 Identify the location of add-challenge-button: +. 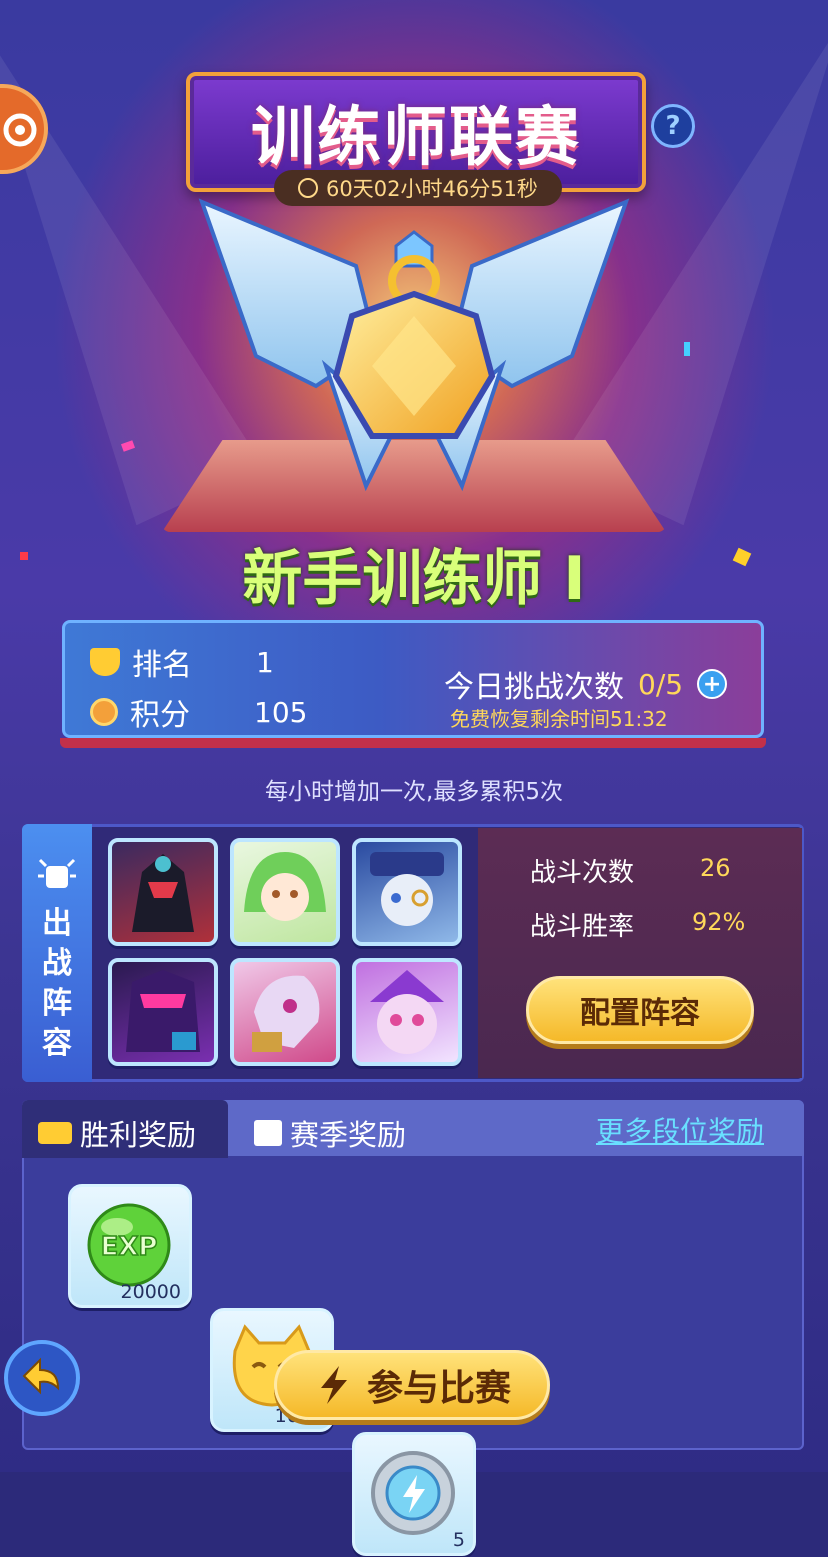
(712, 684).